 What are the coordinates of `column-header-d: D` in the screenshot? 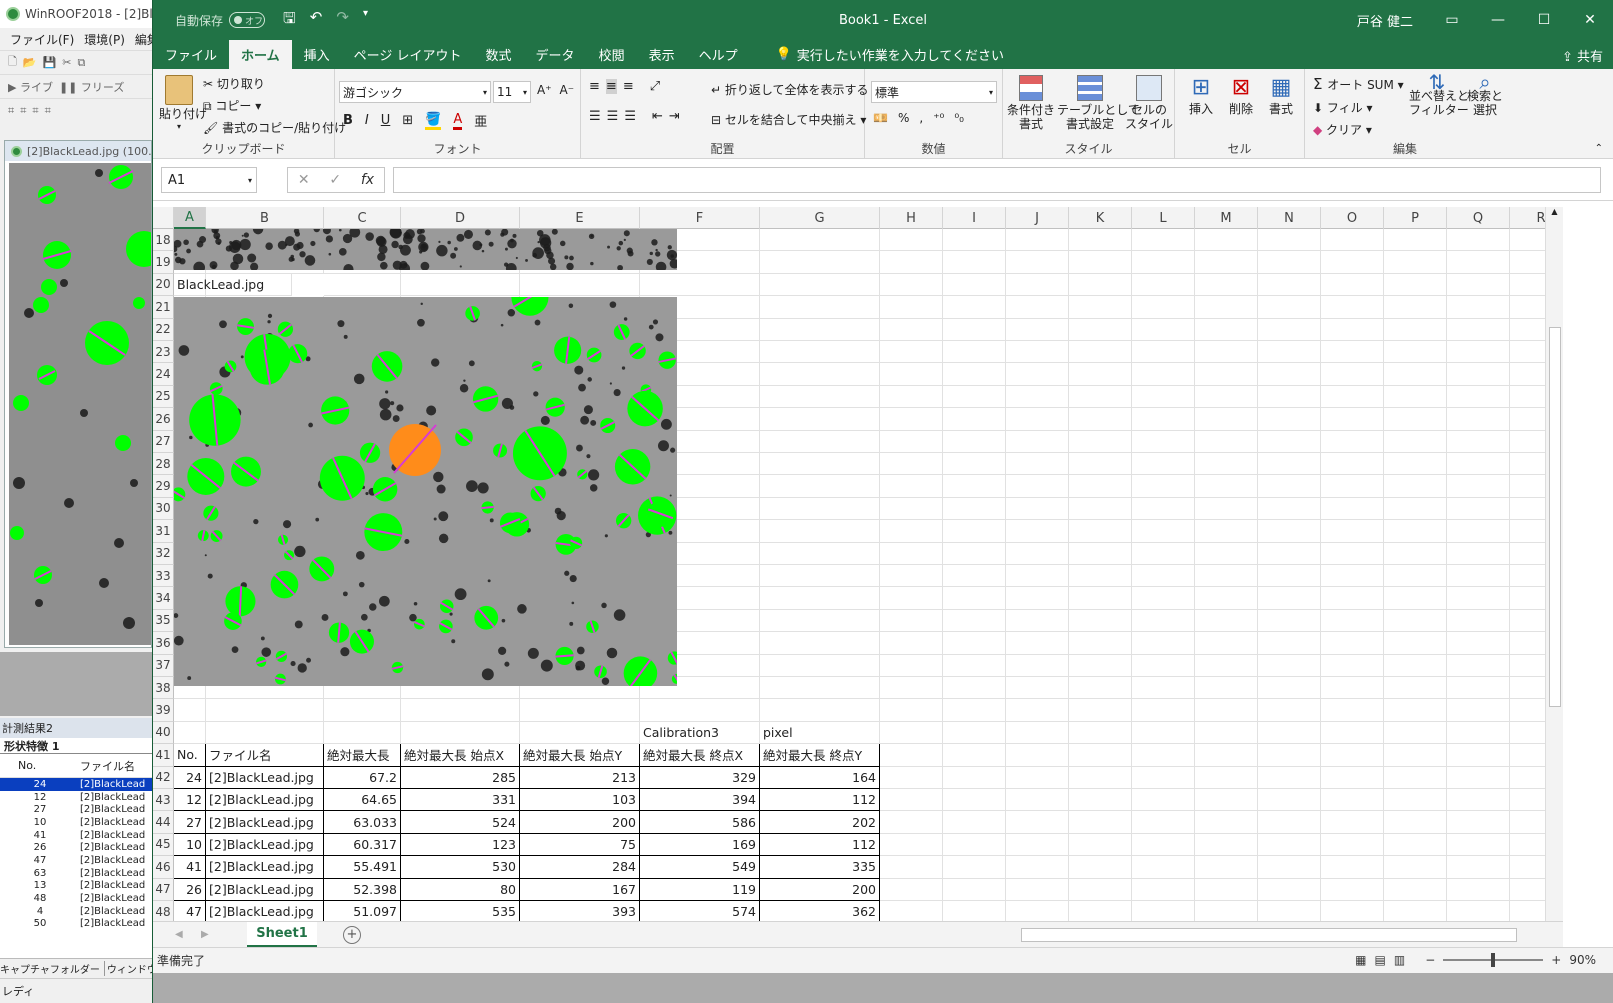 It's located at (460, 218).